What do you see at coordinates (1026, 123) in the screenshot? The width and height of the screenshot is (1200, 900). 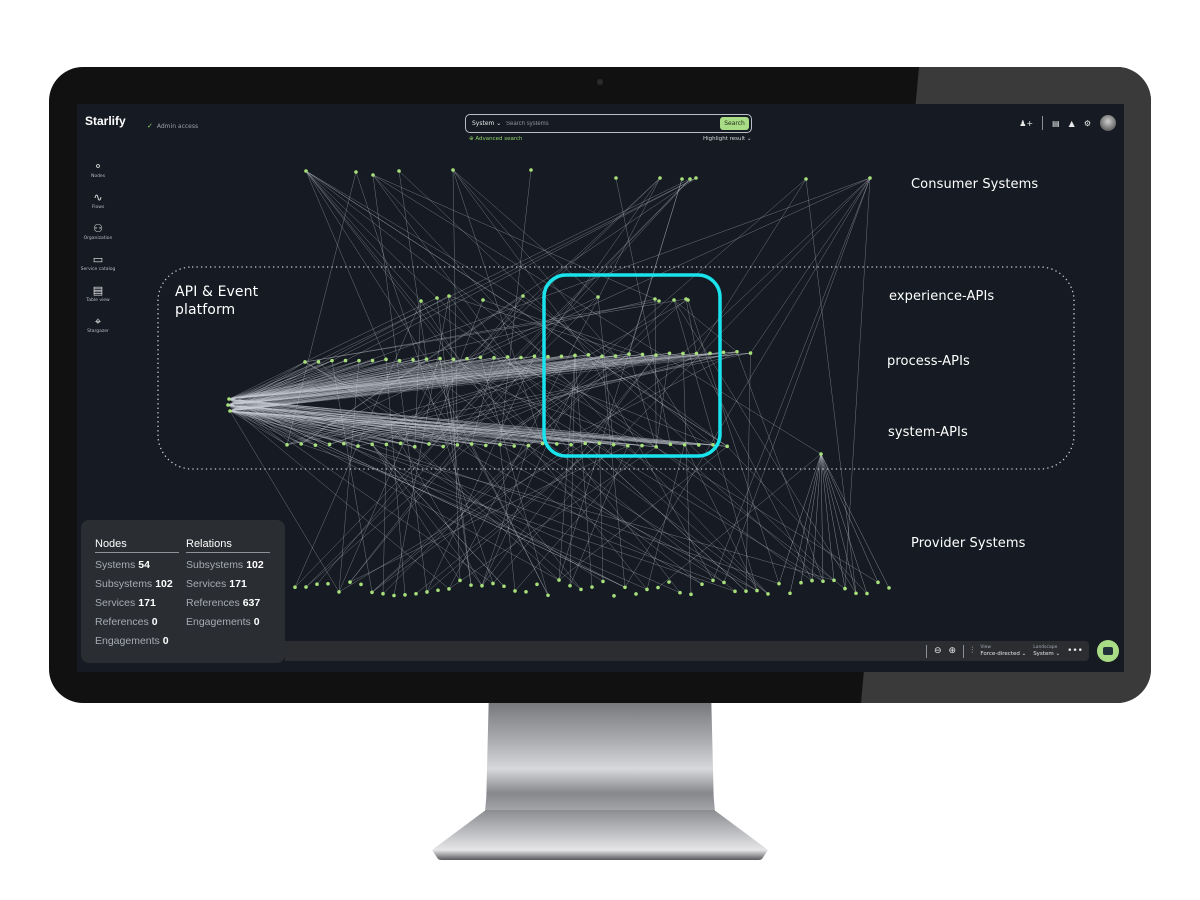 I see `add-user-icon: ♟+` at bounding box center [1026, 123].